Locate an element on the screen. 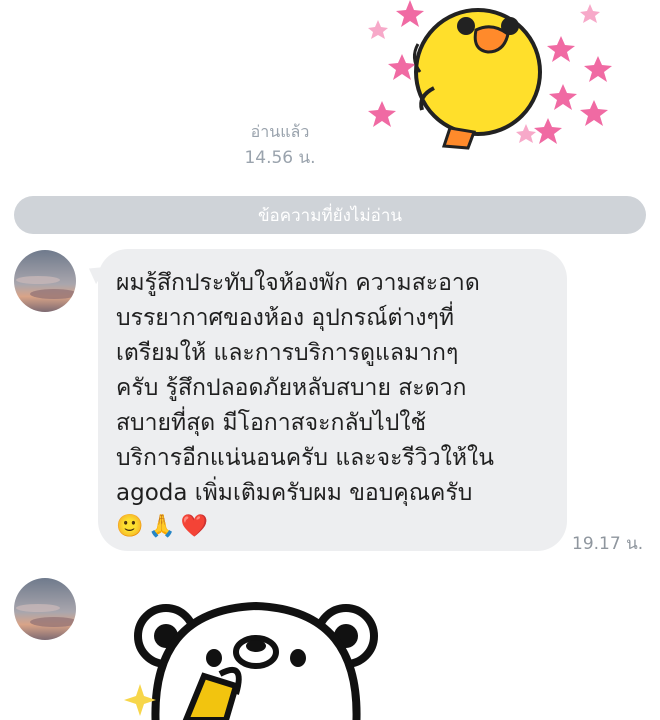 The height and width of the screenshot is (720, 660). duck-sticker-icon is located at coordinates (489, 76).